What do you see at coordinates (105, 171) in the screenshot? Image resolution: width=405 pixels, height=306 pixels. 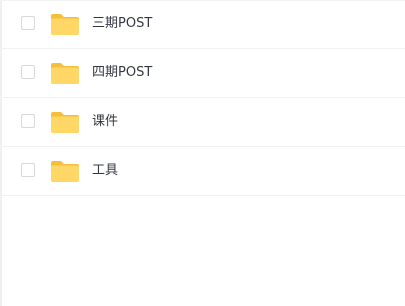 I see `folder-name: 工具` at bounding box center [105, 171].